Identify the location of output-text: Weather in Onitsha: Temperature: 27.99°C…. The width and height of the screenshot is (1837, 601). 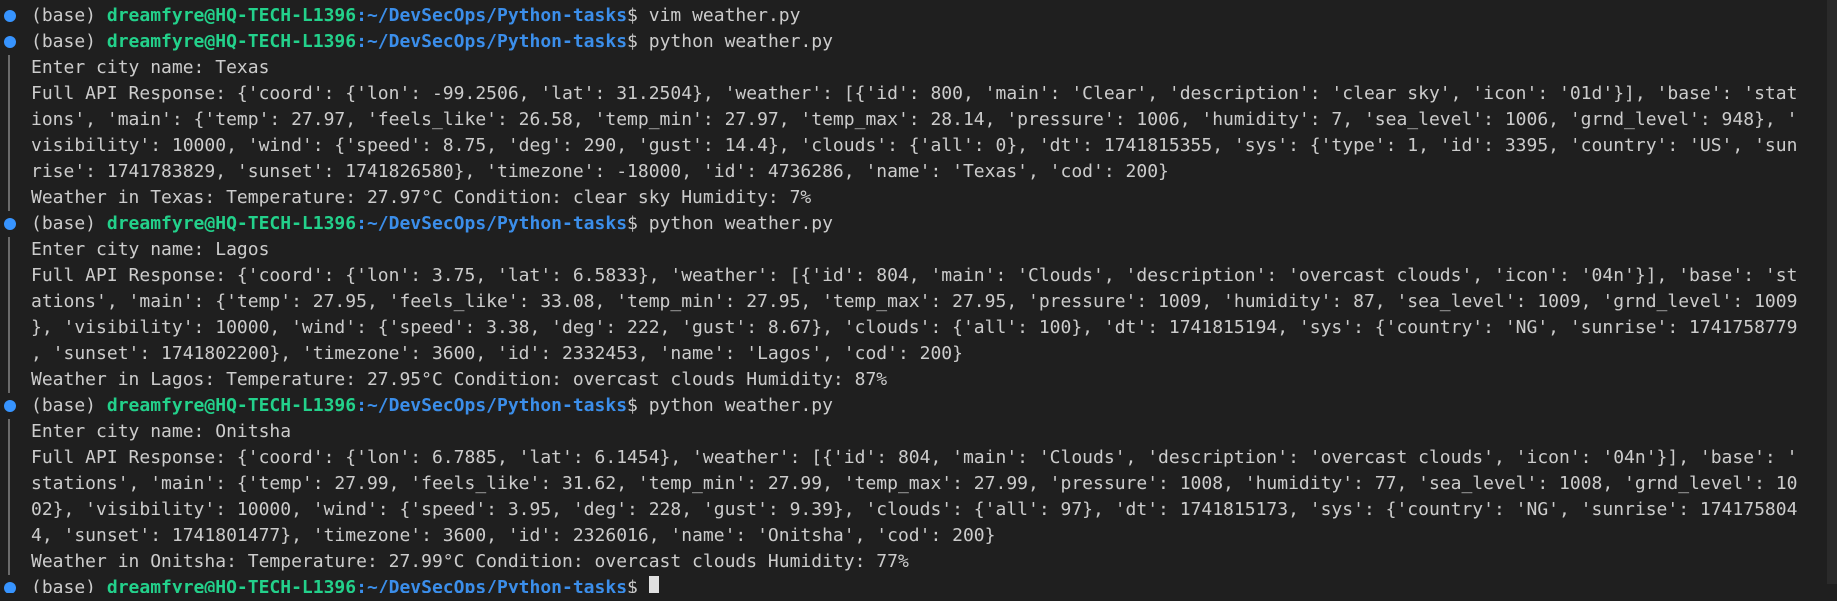
(470, 561).